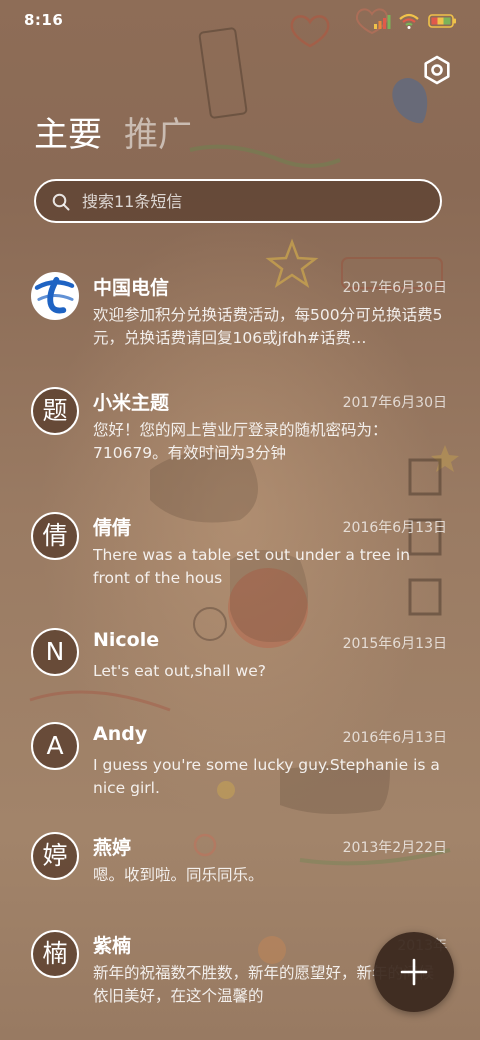 This screenshot has width=480, height=1040. Describe the element at coordinates (394, 848) in the screenshot. I see `message-date: 2013年2月22日` at that location.